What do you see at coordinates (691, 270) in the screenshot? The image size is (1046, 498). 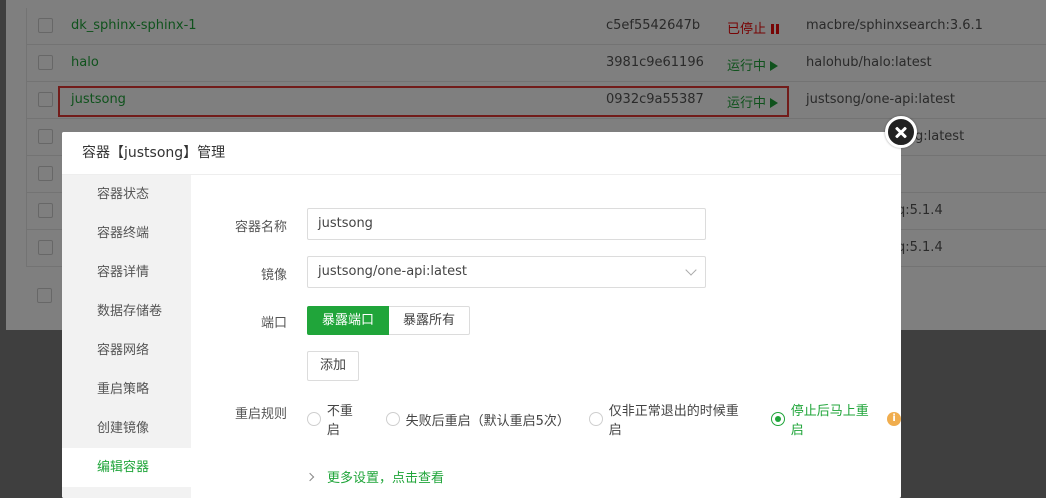 I see `chevron-down-icon` at bounding box center [691, 270].